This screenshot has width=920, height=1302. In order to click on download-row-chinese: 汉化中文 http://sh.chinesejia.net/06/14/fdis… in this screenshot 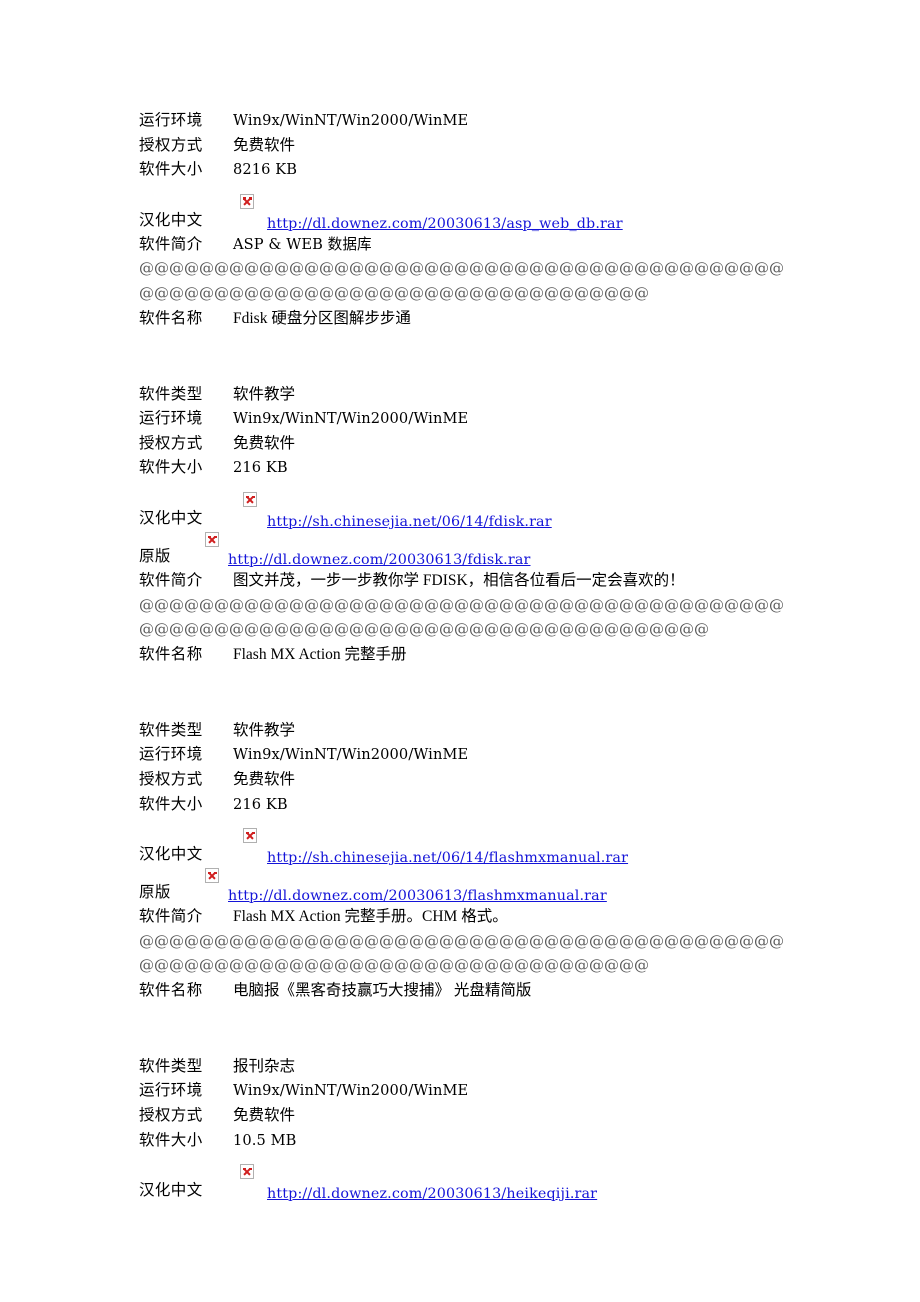, I will do `click(469, 510)`.